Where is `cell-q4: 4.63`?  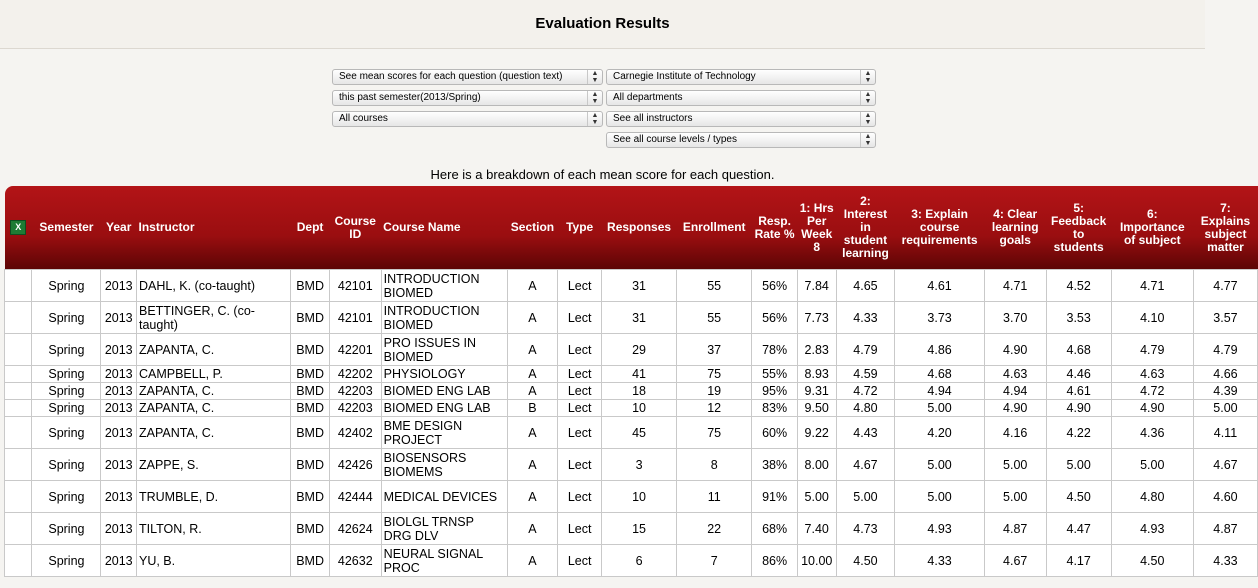
cell-q4: 4.63 is located at coordinates (1015, 374).